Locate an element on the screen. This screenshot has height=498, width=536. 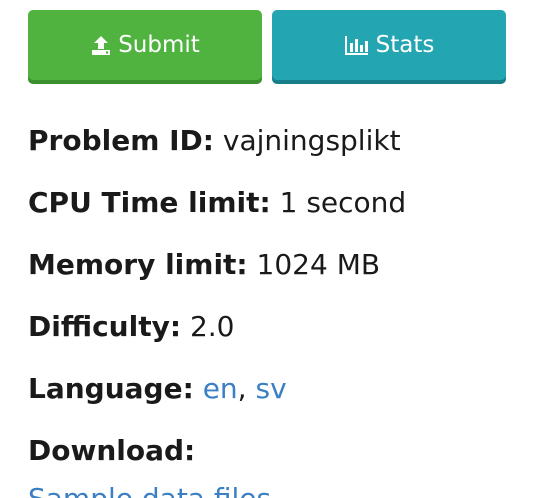
cpu-time-key: CPU Time limit: is located at coordinates (149, 202).